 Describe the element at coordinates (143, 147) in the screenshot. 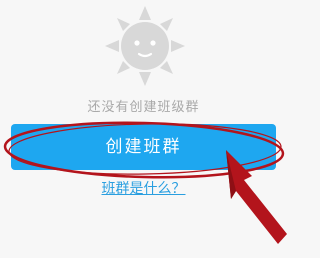

I see `create-class-group-button: 创建班群` at that location.